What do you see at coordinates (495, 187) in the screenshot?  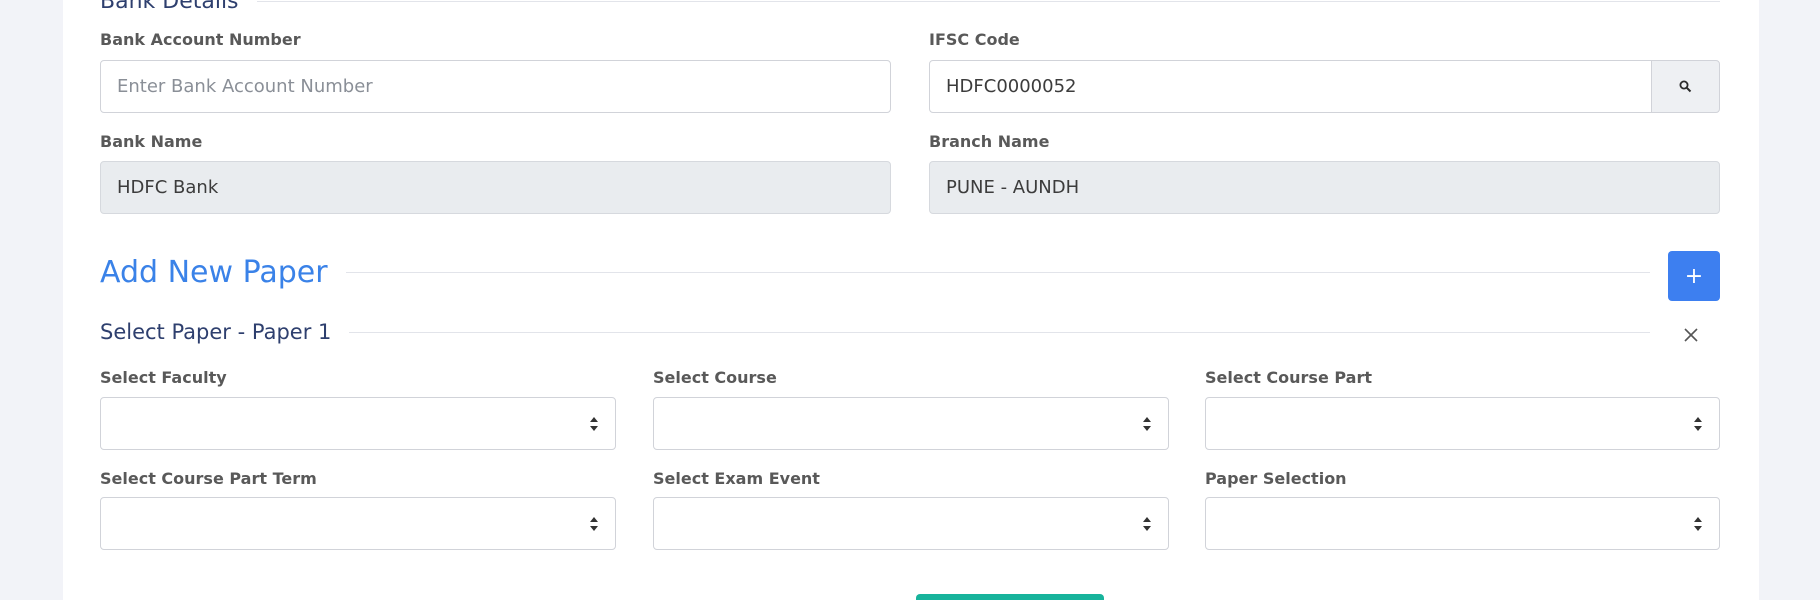 I see `bank-name-field: HDFC Bank` at bounding box center [495, 187].